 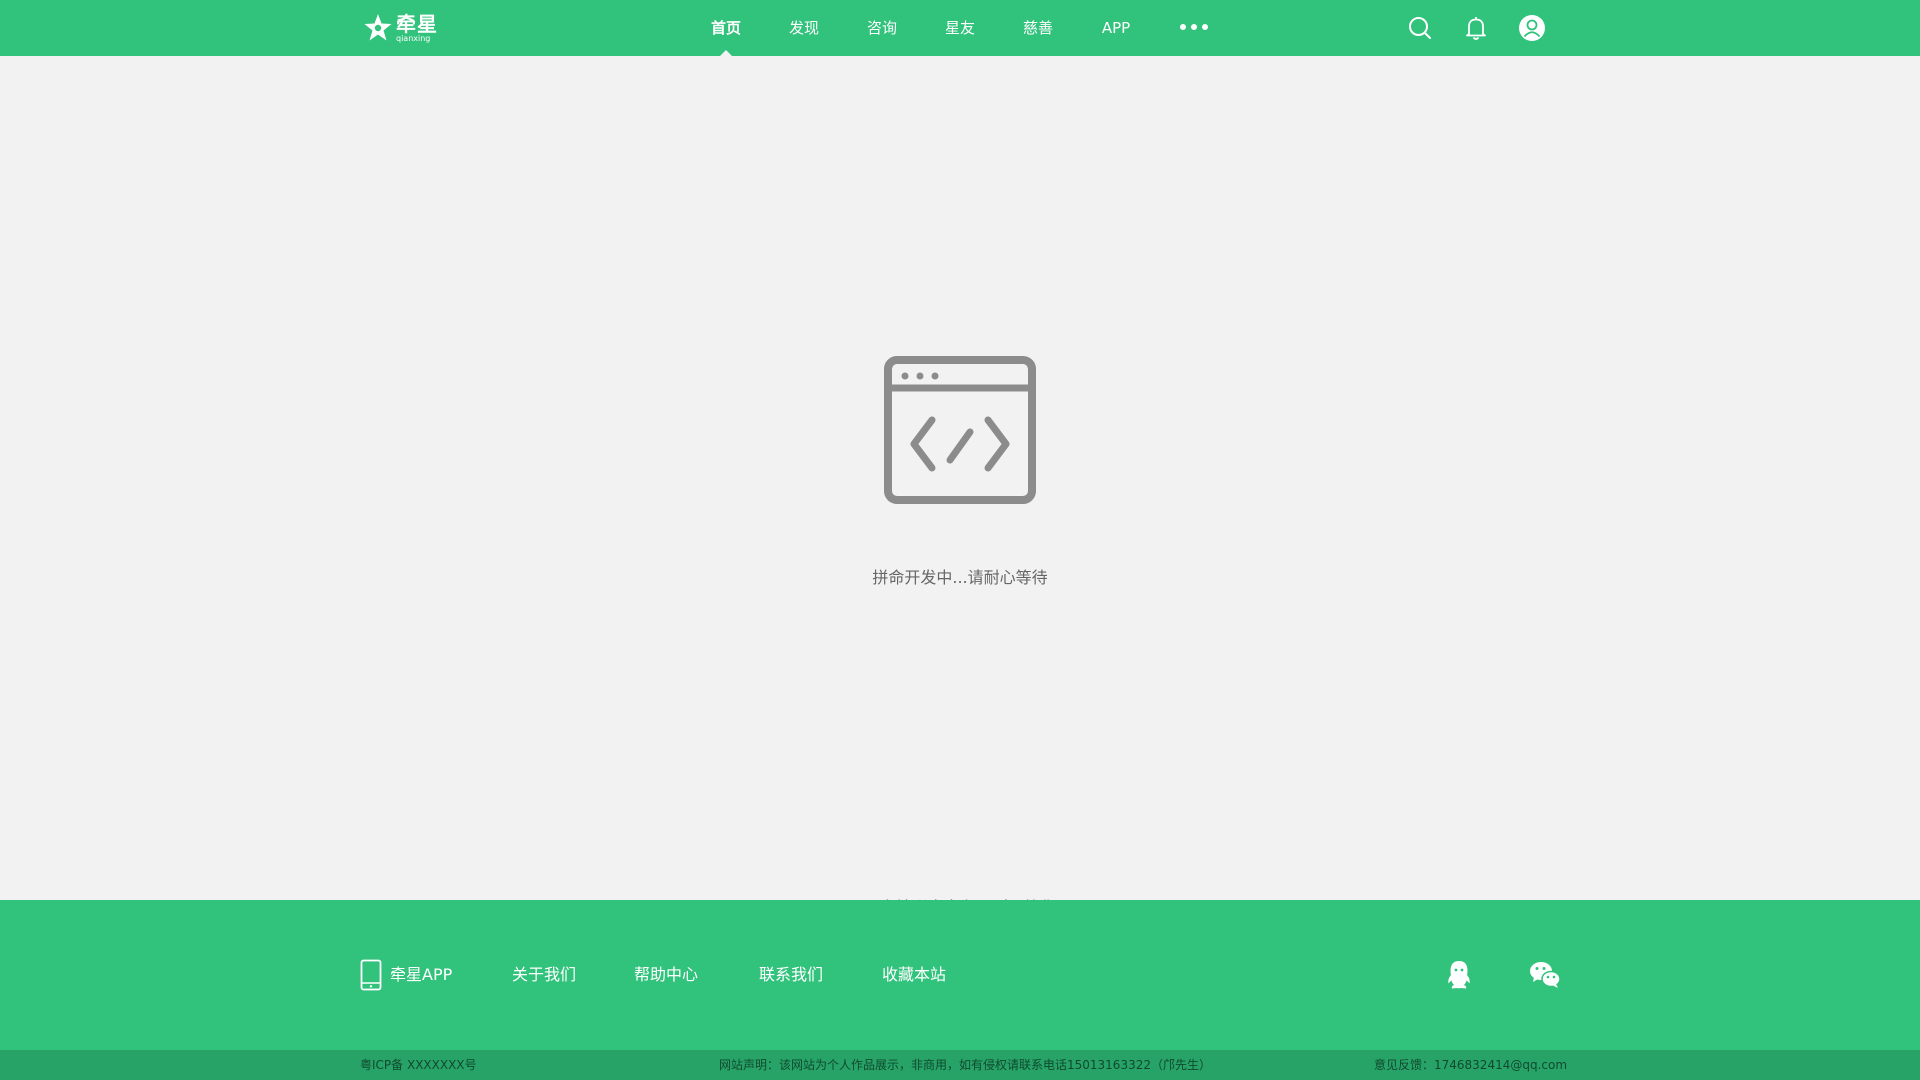 I want to click on footer-link-contact: 联系我们, so click(x=791, y=975).